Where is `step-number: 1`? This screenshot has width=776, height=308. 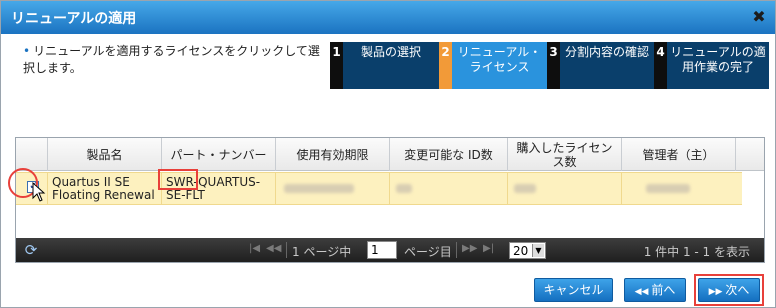 step-number: 1 is located at coordinates (336, 65).